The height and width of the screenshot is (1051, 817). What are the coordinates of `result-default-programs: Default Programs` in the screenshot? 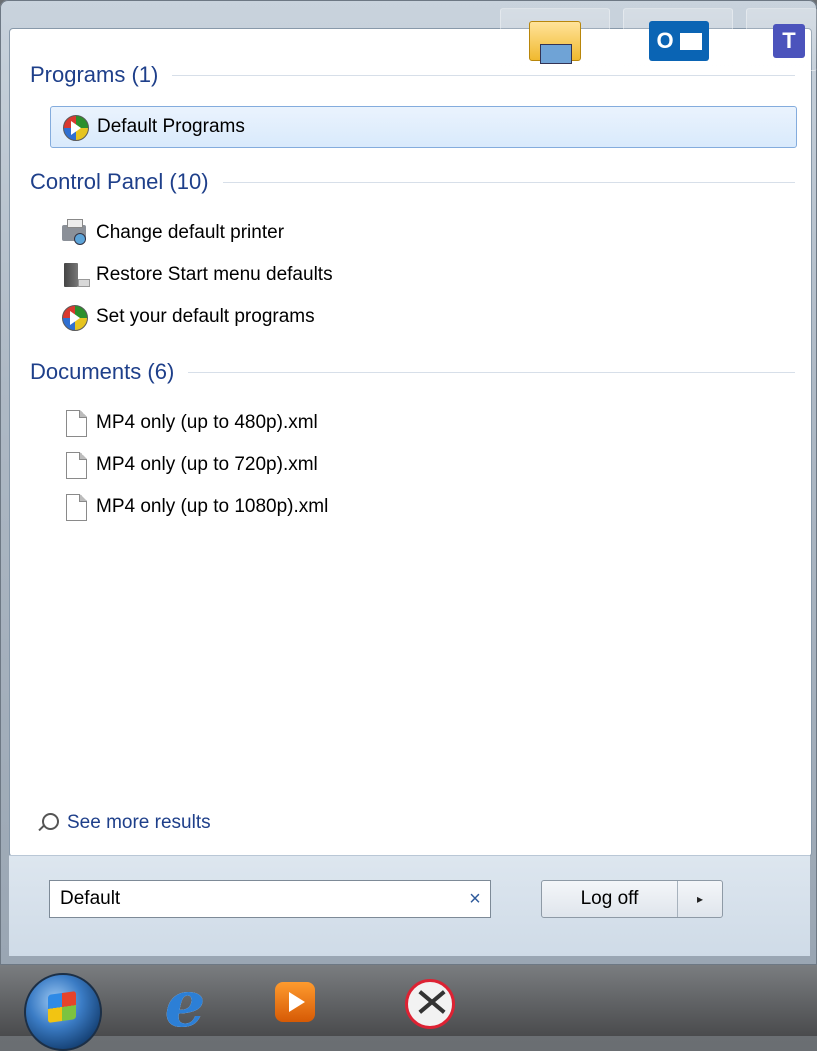 It's located at (423, 127).